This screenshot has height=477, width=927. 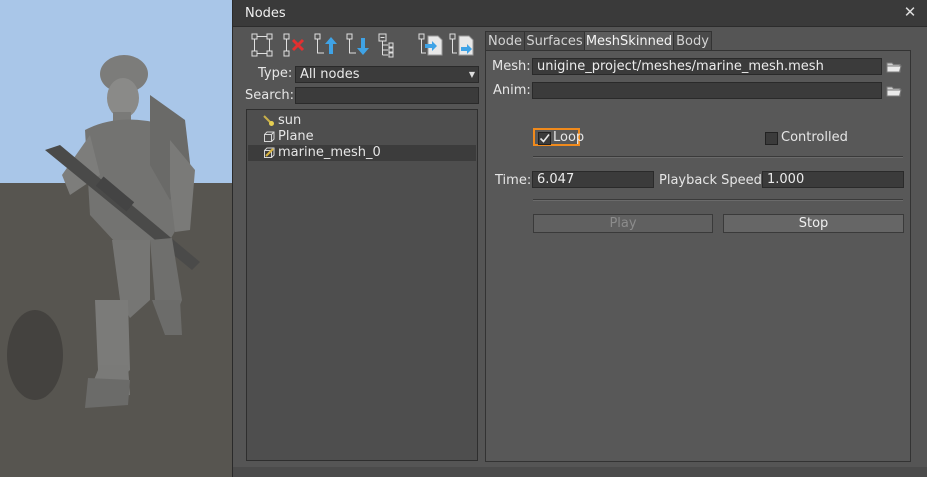 I want to click on type-label: Type:, so click(x=275, y=73).